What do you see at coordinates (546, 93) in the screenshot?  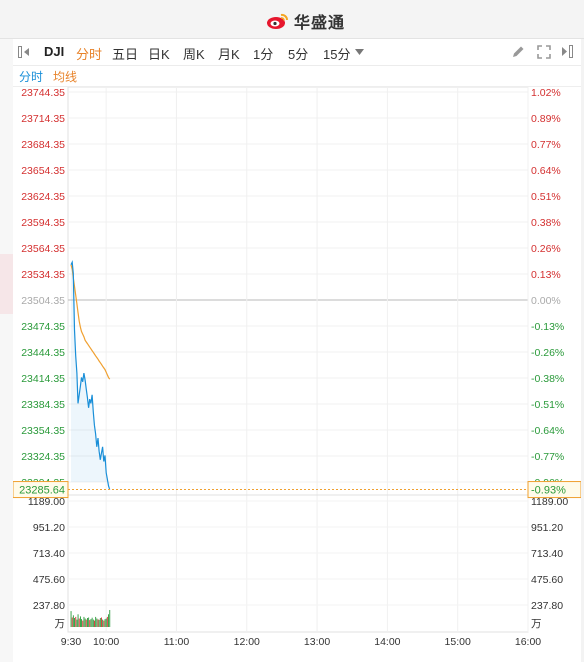 I see `pct-tick-label: 1.02%` at bounding box center [546, 93].